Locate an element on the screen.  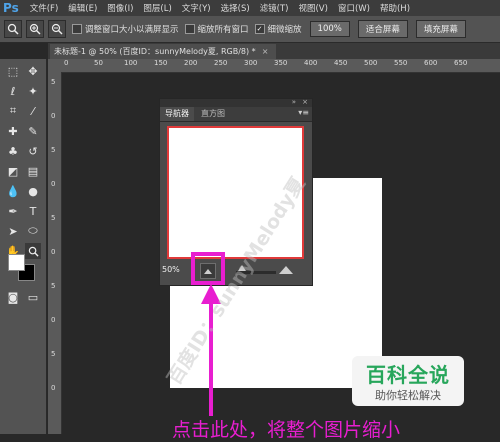
zoom-tool-preset-icon is located at coordinates (13, 29).